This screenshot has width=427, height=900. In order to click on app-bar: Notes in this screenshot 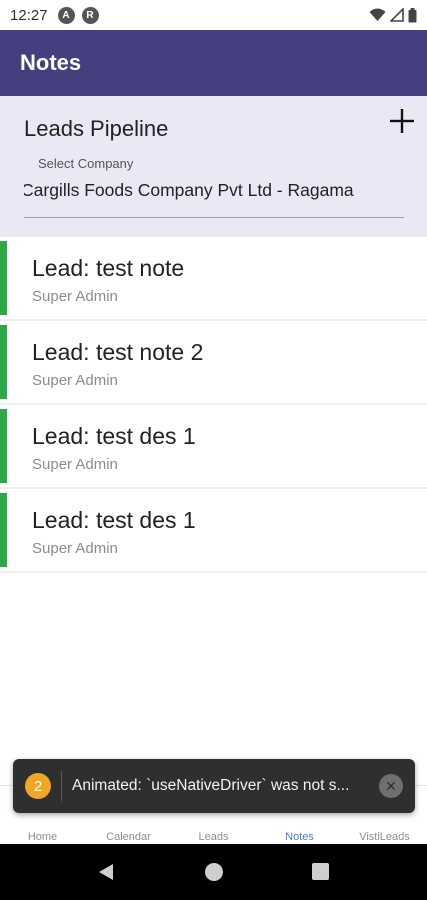, I will do `click(213, 63)`.